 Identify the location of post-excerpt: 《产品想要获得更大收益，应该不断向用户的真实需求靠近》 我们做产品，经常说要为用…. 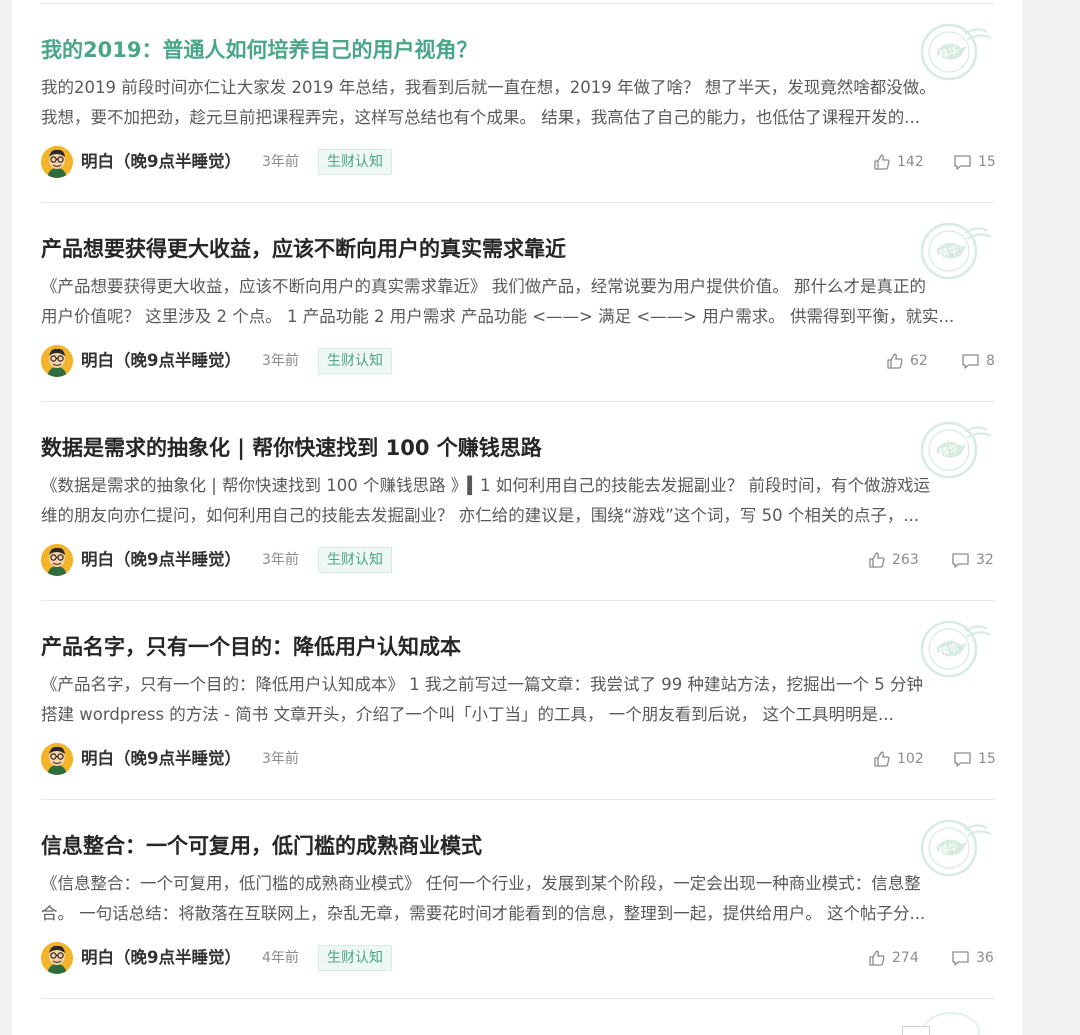
(517, 302).